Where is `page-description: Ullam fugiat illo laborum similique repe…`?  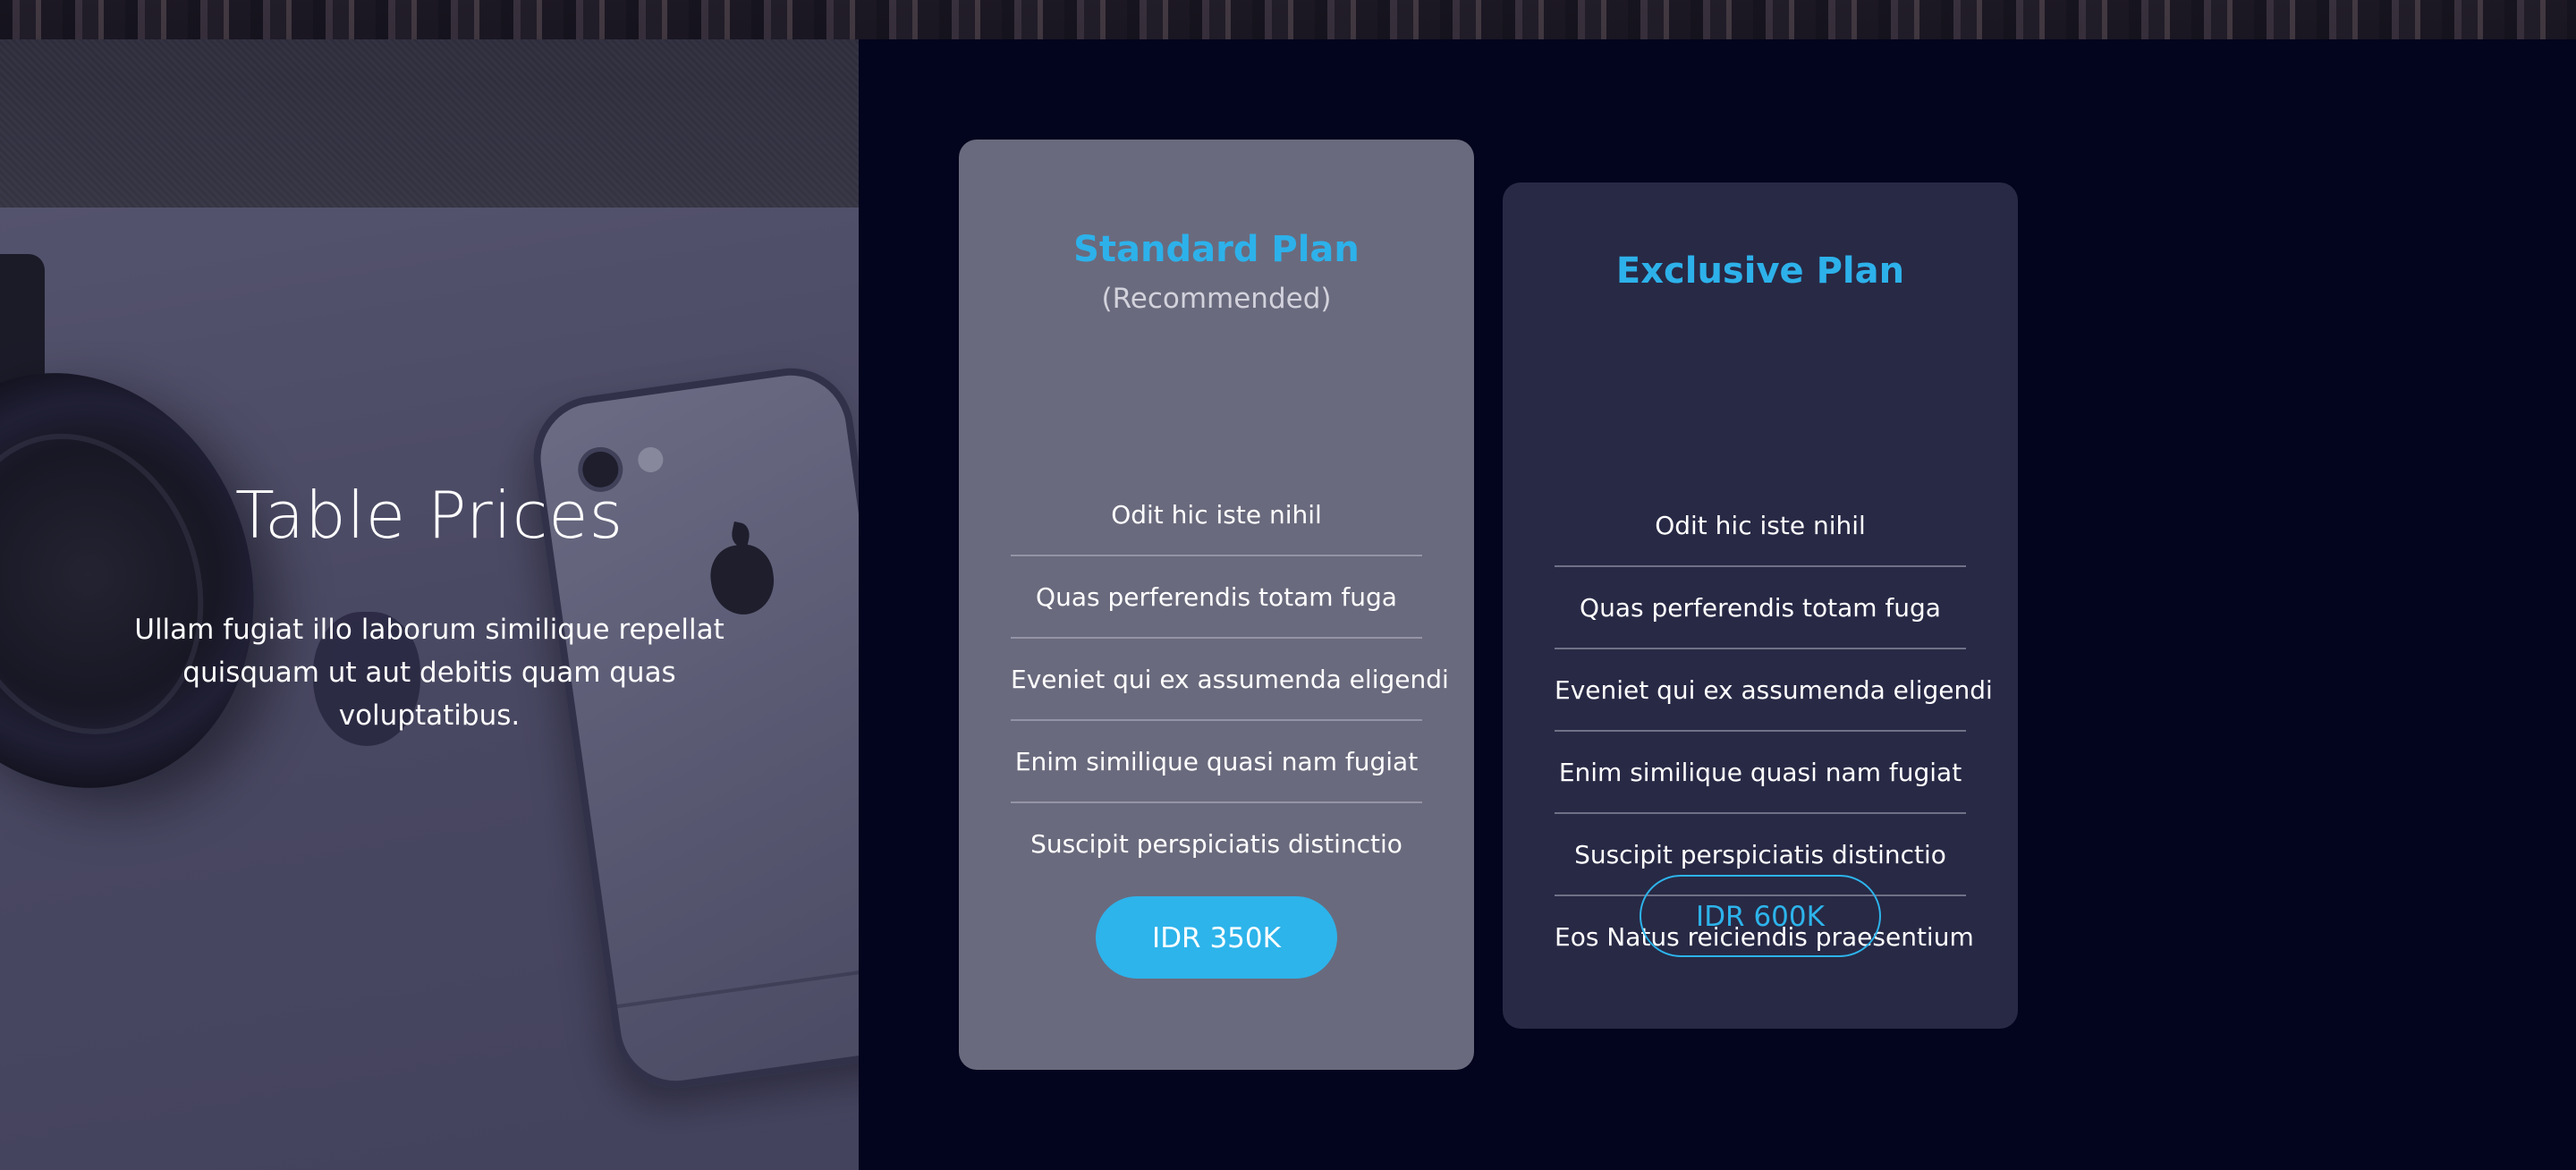 page-description: Ullam fugiat illo laborum similique repe… is located at coordinates (429, 673).